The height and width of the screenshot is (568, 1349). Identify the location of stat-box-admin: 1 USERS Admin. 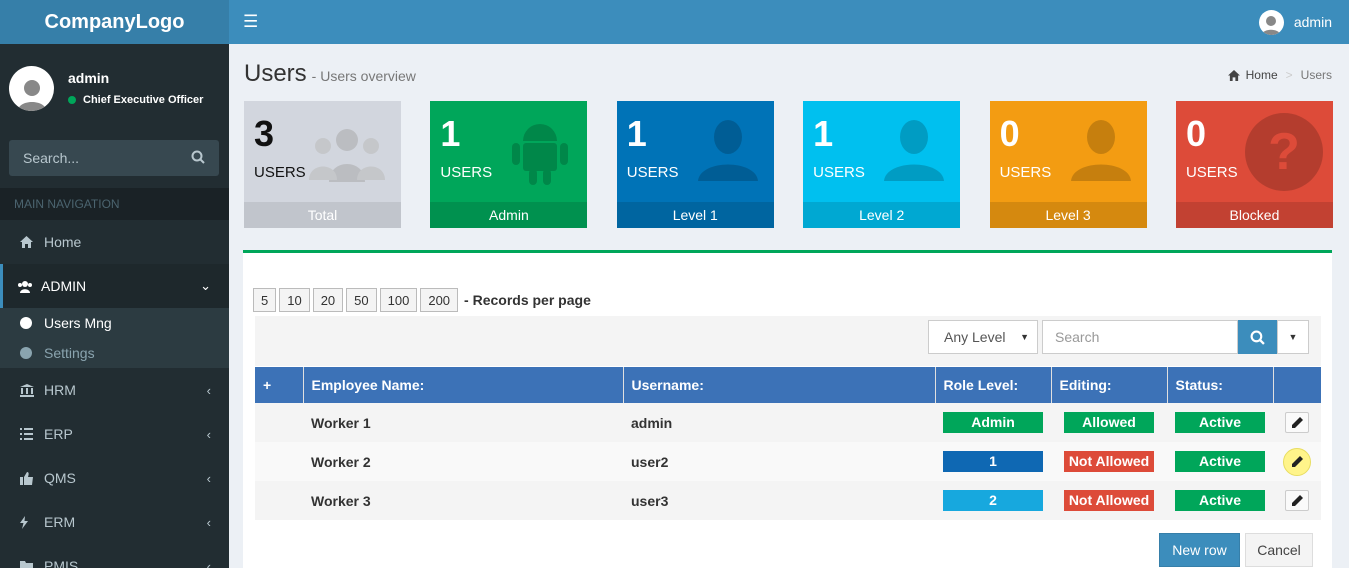
(509, 164).